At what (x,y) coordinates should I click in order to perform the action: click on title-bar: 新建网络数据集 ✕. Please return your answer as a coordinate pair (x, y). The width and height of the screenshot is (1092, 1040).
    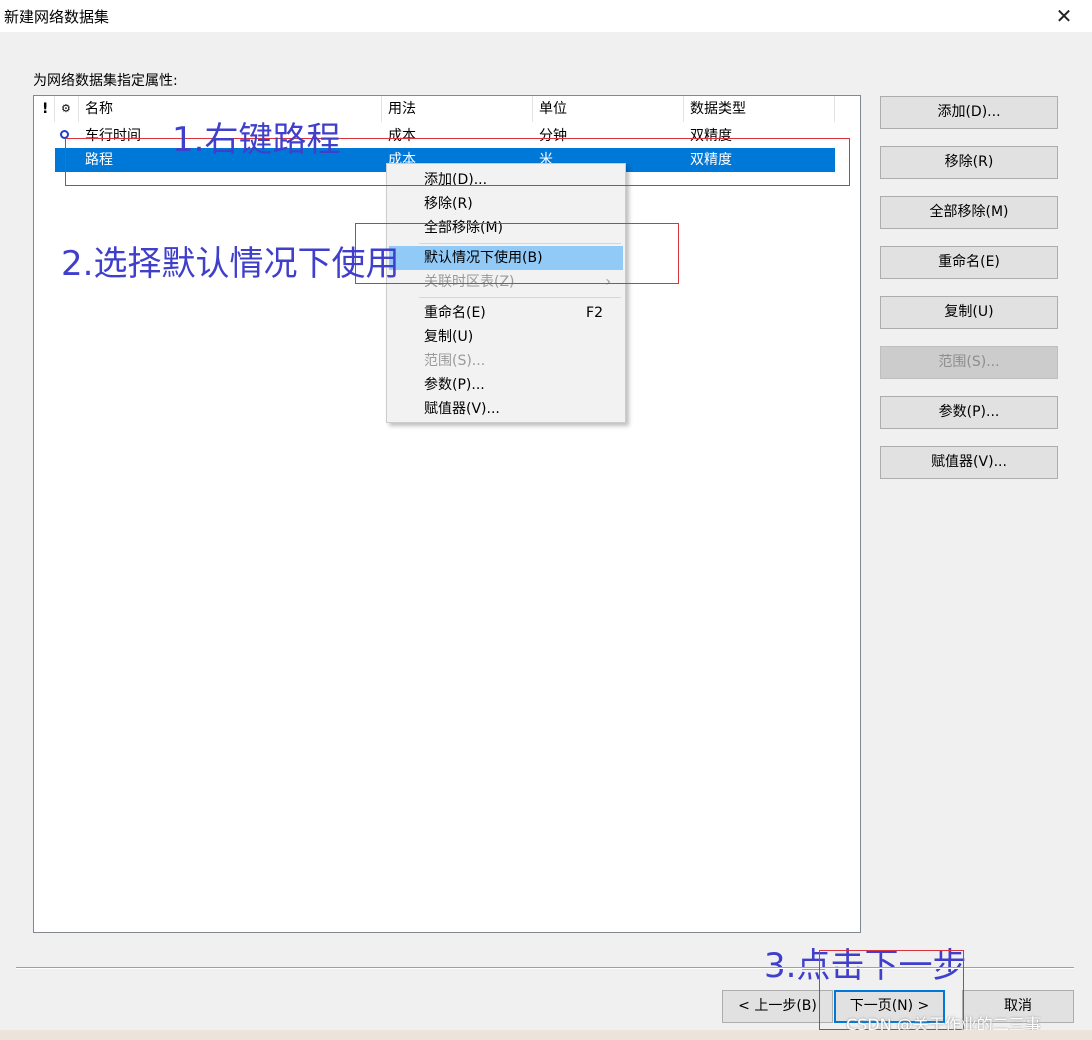
    Looking at the image, I should click on (546, 16).